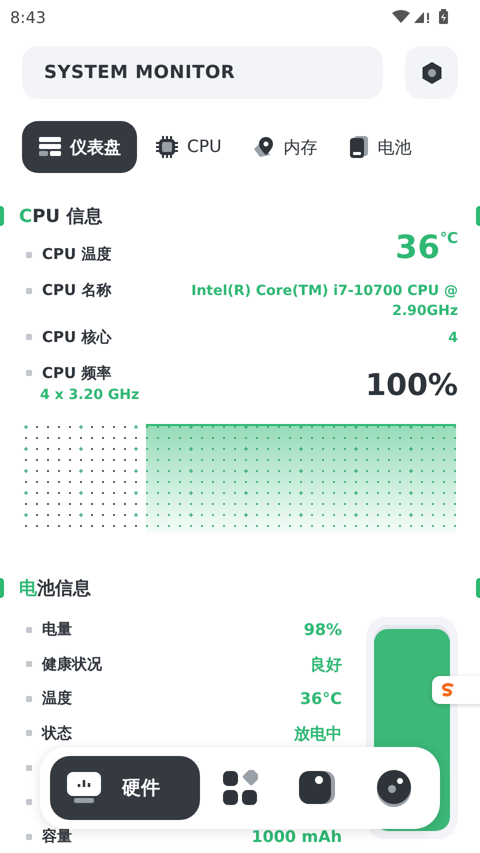 The width and height of the screenshot is (480, 853). What do you see at coordinates (167, 147) in the screenshot?
I see `chip-icon` at bounding box center [167, 147].